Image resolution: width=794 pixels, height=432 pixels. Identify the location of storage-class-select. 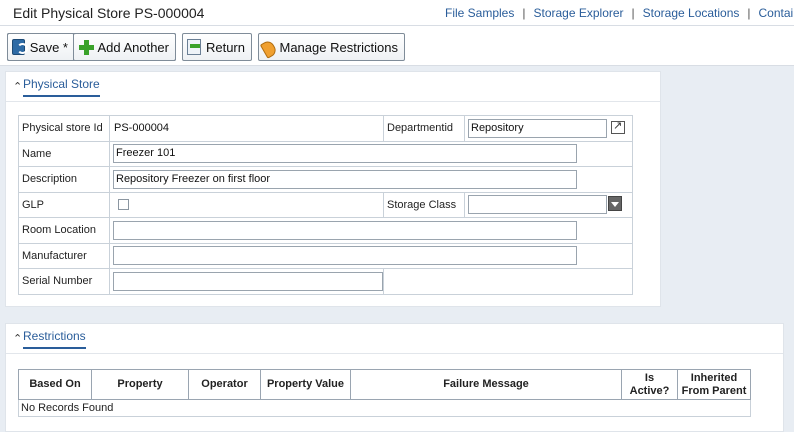
(537, 205).